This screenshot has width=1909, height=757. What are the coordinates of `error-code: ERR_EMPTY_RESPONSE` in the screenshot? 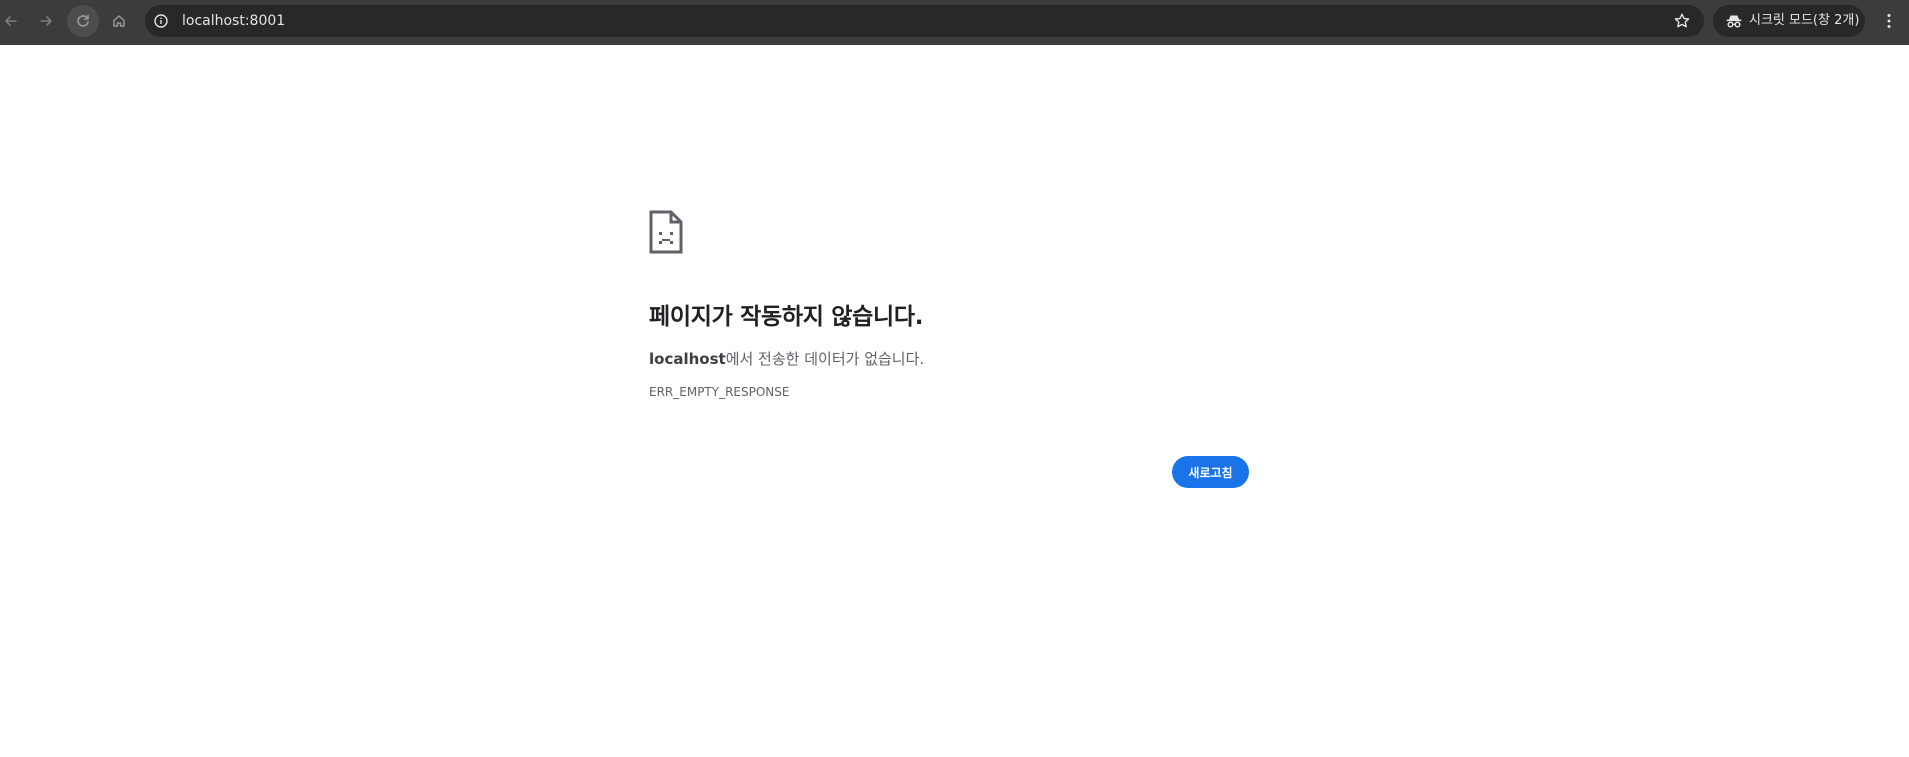 It's located at (719, 392).